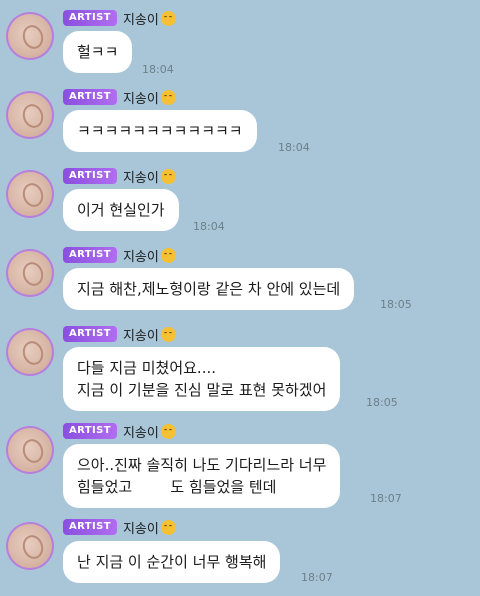 This screenshot has height=596, width=480. I want to click on message-bubble: 지금 해찬,제노형이랑 같은 차 안에 있는데, so click(209, 289).